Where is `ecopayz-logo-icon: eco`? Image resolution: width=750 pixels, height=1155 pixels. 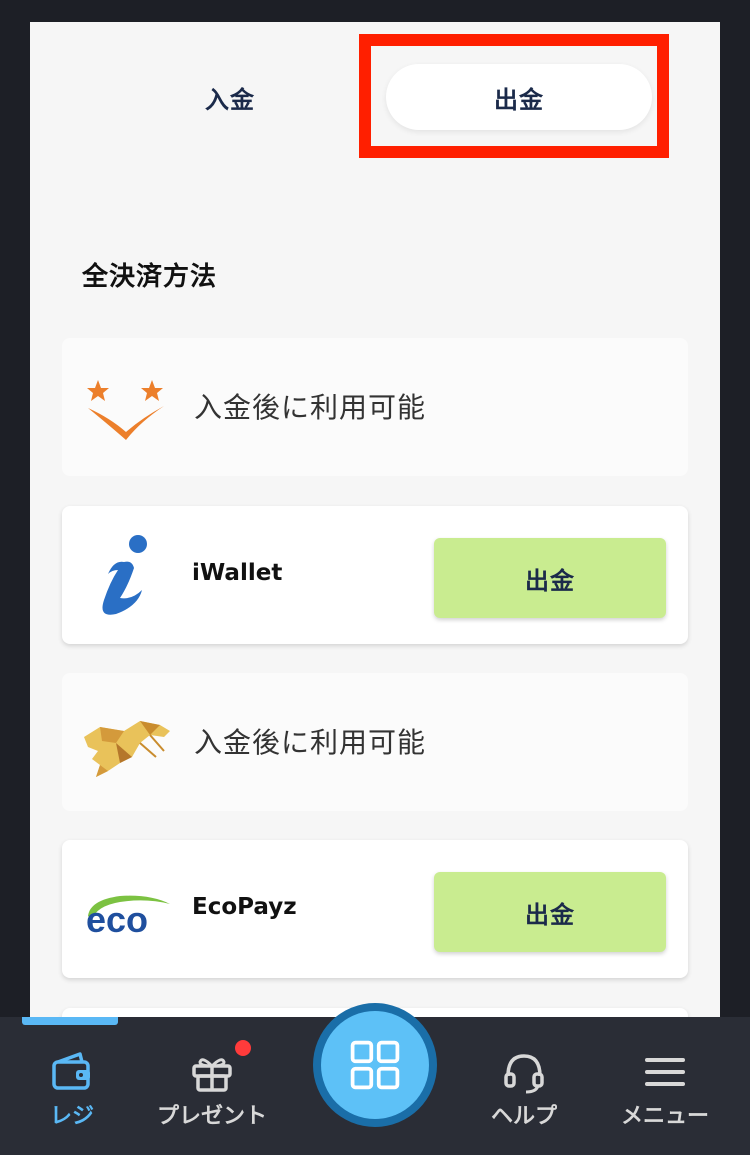
ecopayz-logo-icon: eco is located at coordinates (128, 917).